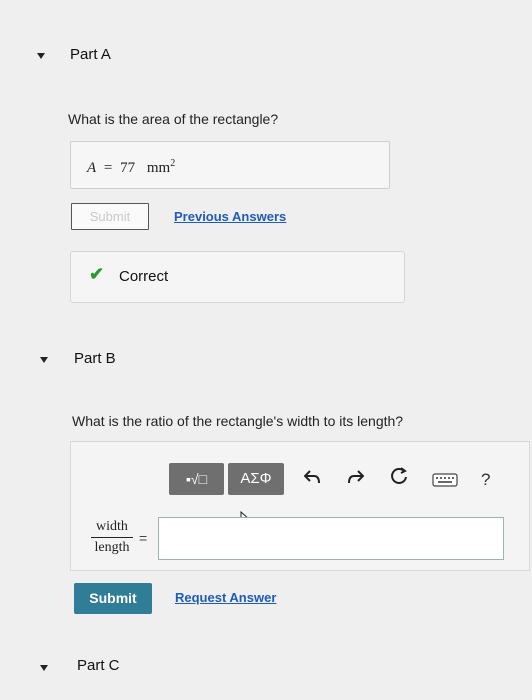  What do you see at coordinates (230, 165) in the screenshot?
I see `part-a-answer-box: A = 77 mm2` at bounding box center [230, 165].